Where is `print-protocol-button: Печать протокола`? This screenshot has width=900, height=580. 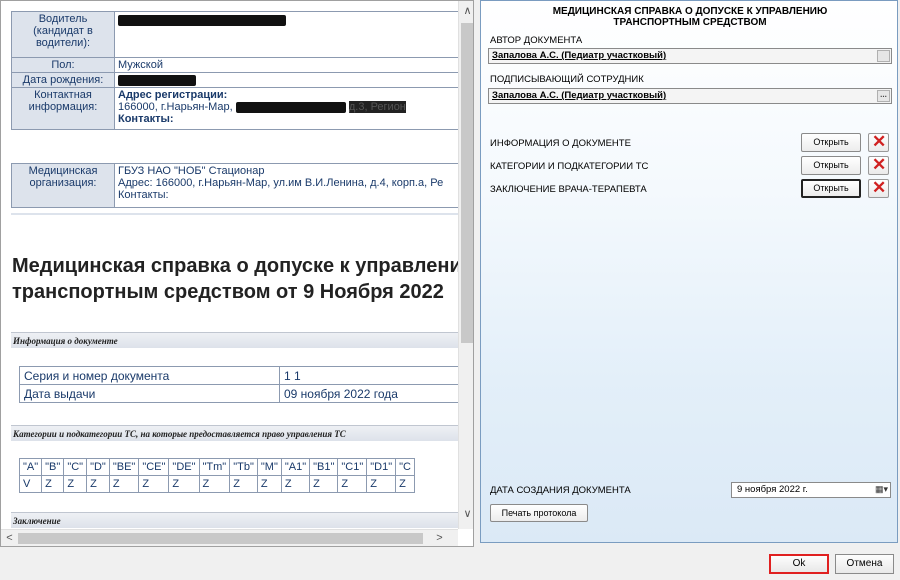 print-protocol-button: Печать протокола is located at coordinates (539, 513).